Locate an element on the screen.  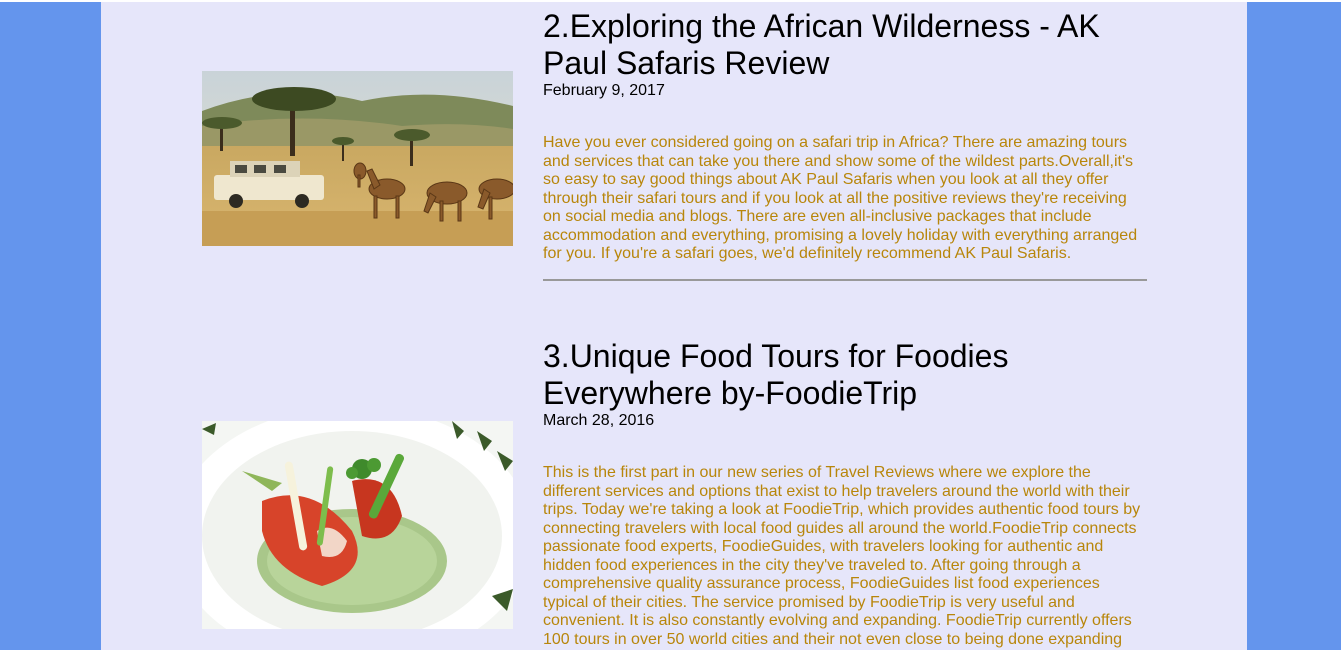
food-image is located at coordinates (357, 525).